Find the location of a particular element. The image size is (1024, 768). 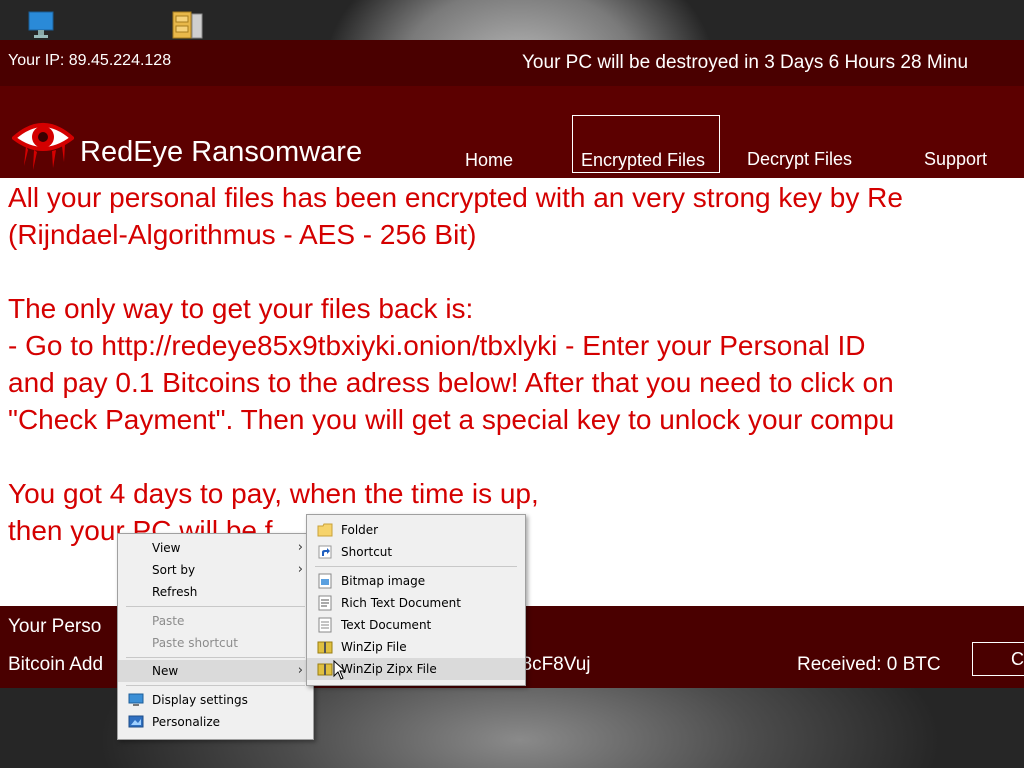

nav-encrypted-files: Encrypted Files is located at coordinates (646, 144).